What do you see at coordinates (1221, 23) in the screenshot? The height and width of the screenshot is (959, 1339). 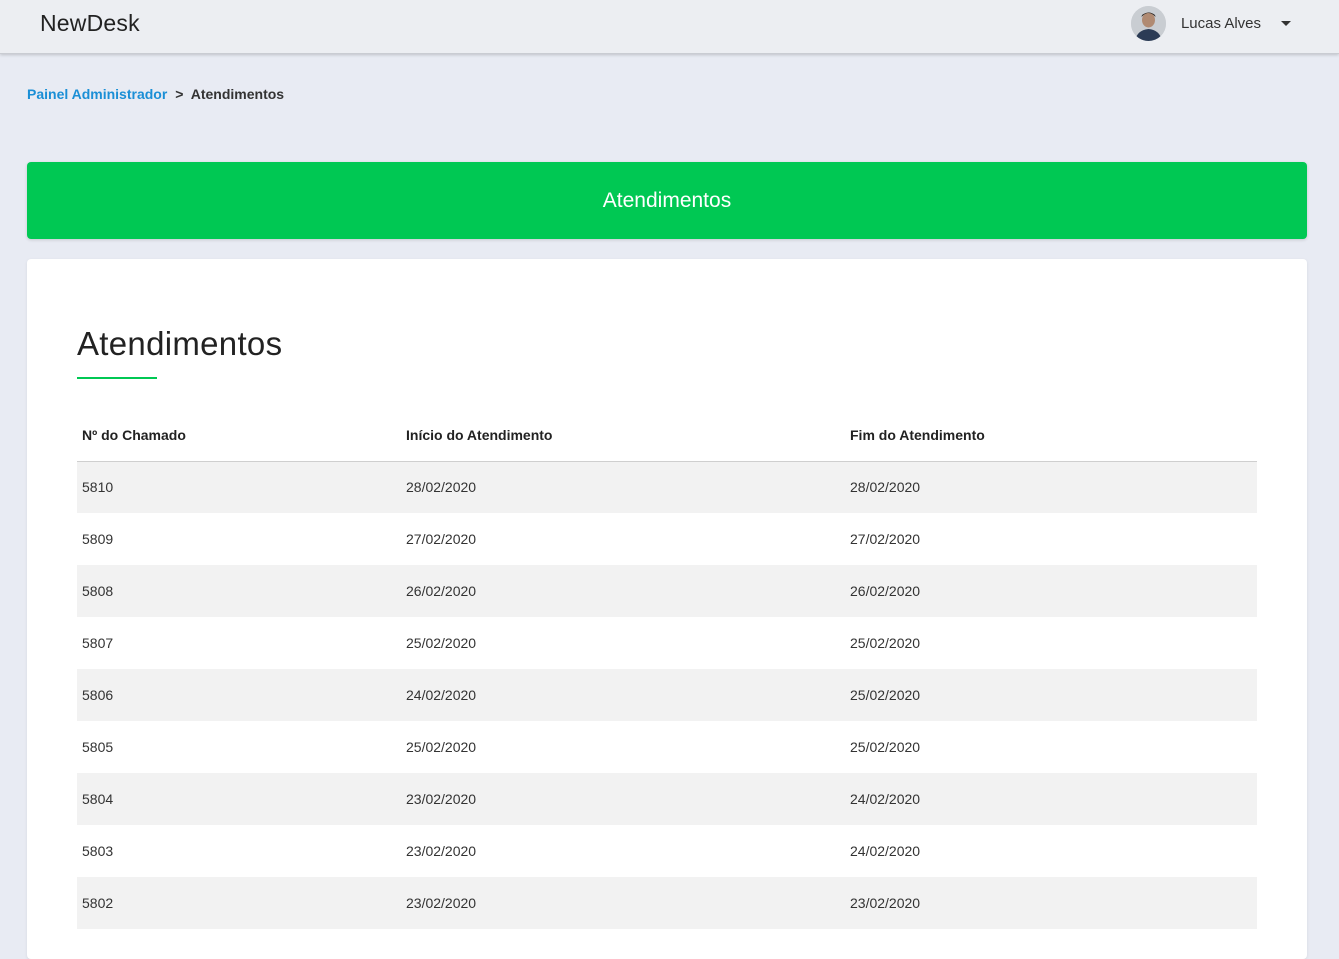 I see `user-name: Lucas Alves` at bounding box center [1221, 23].